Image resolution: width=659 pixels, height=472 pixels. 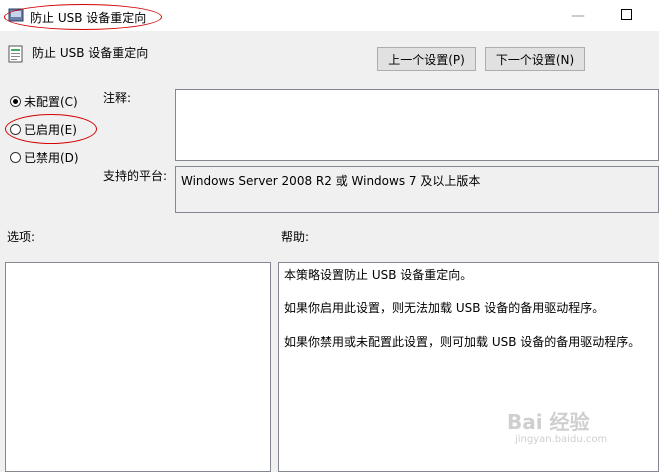 I want to click on radio-circle, so click(x=15, y=157).